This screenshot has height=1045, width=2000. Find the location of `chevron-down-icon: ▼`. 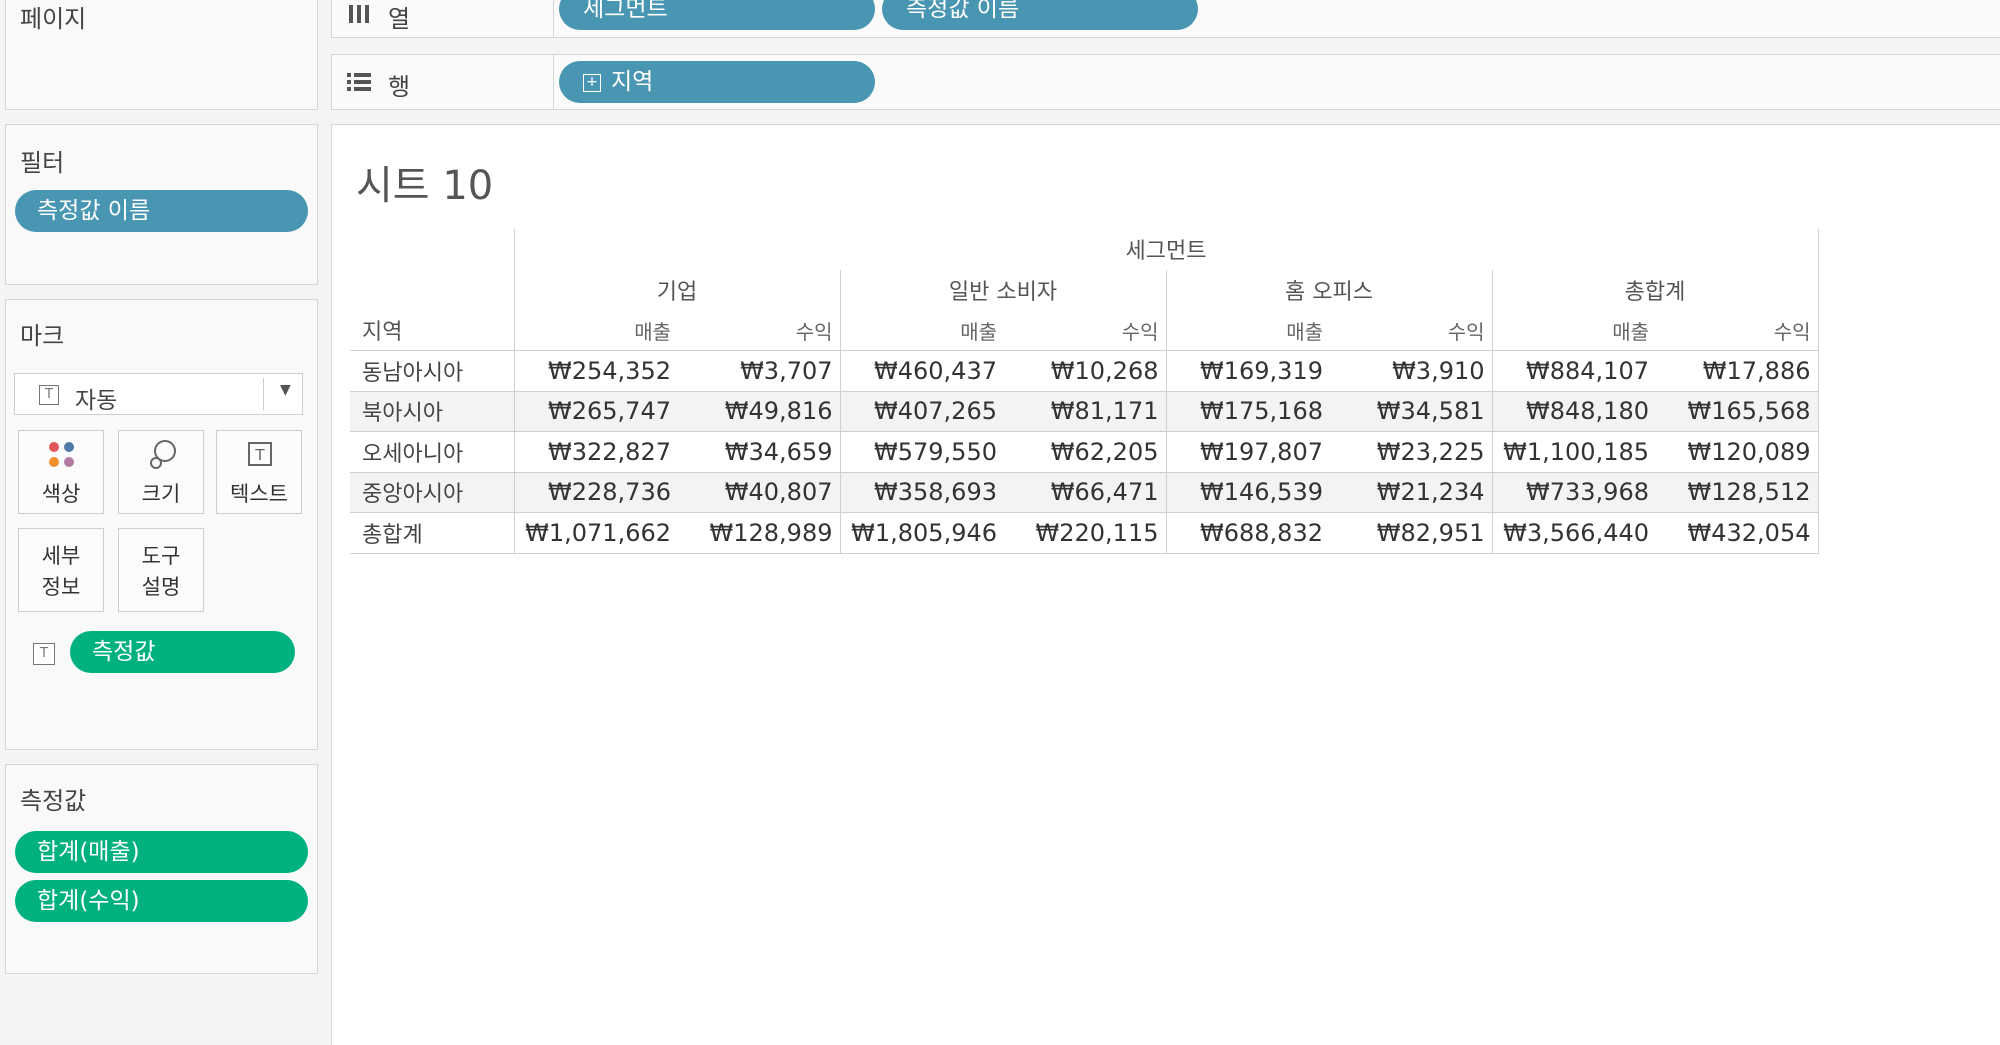

chevron-down-icon: ▼ is located at coordinates (285, 390).